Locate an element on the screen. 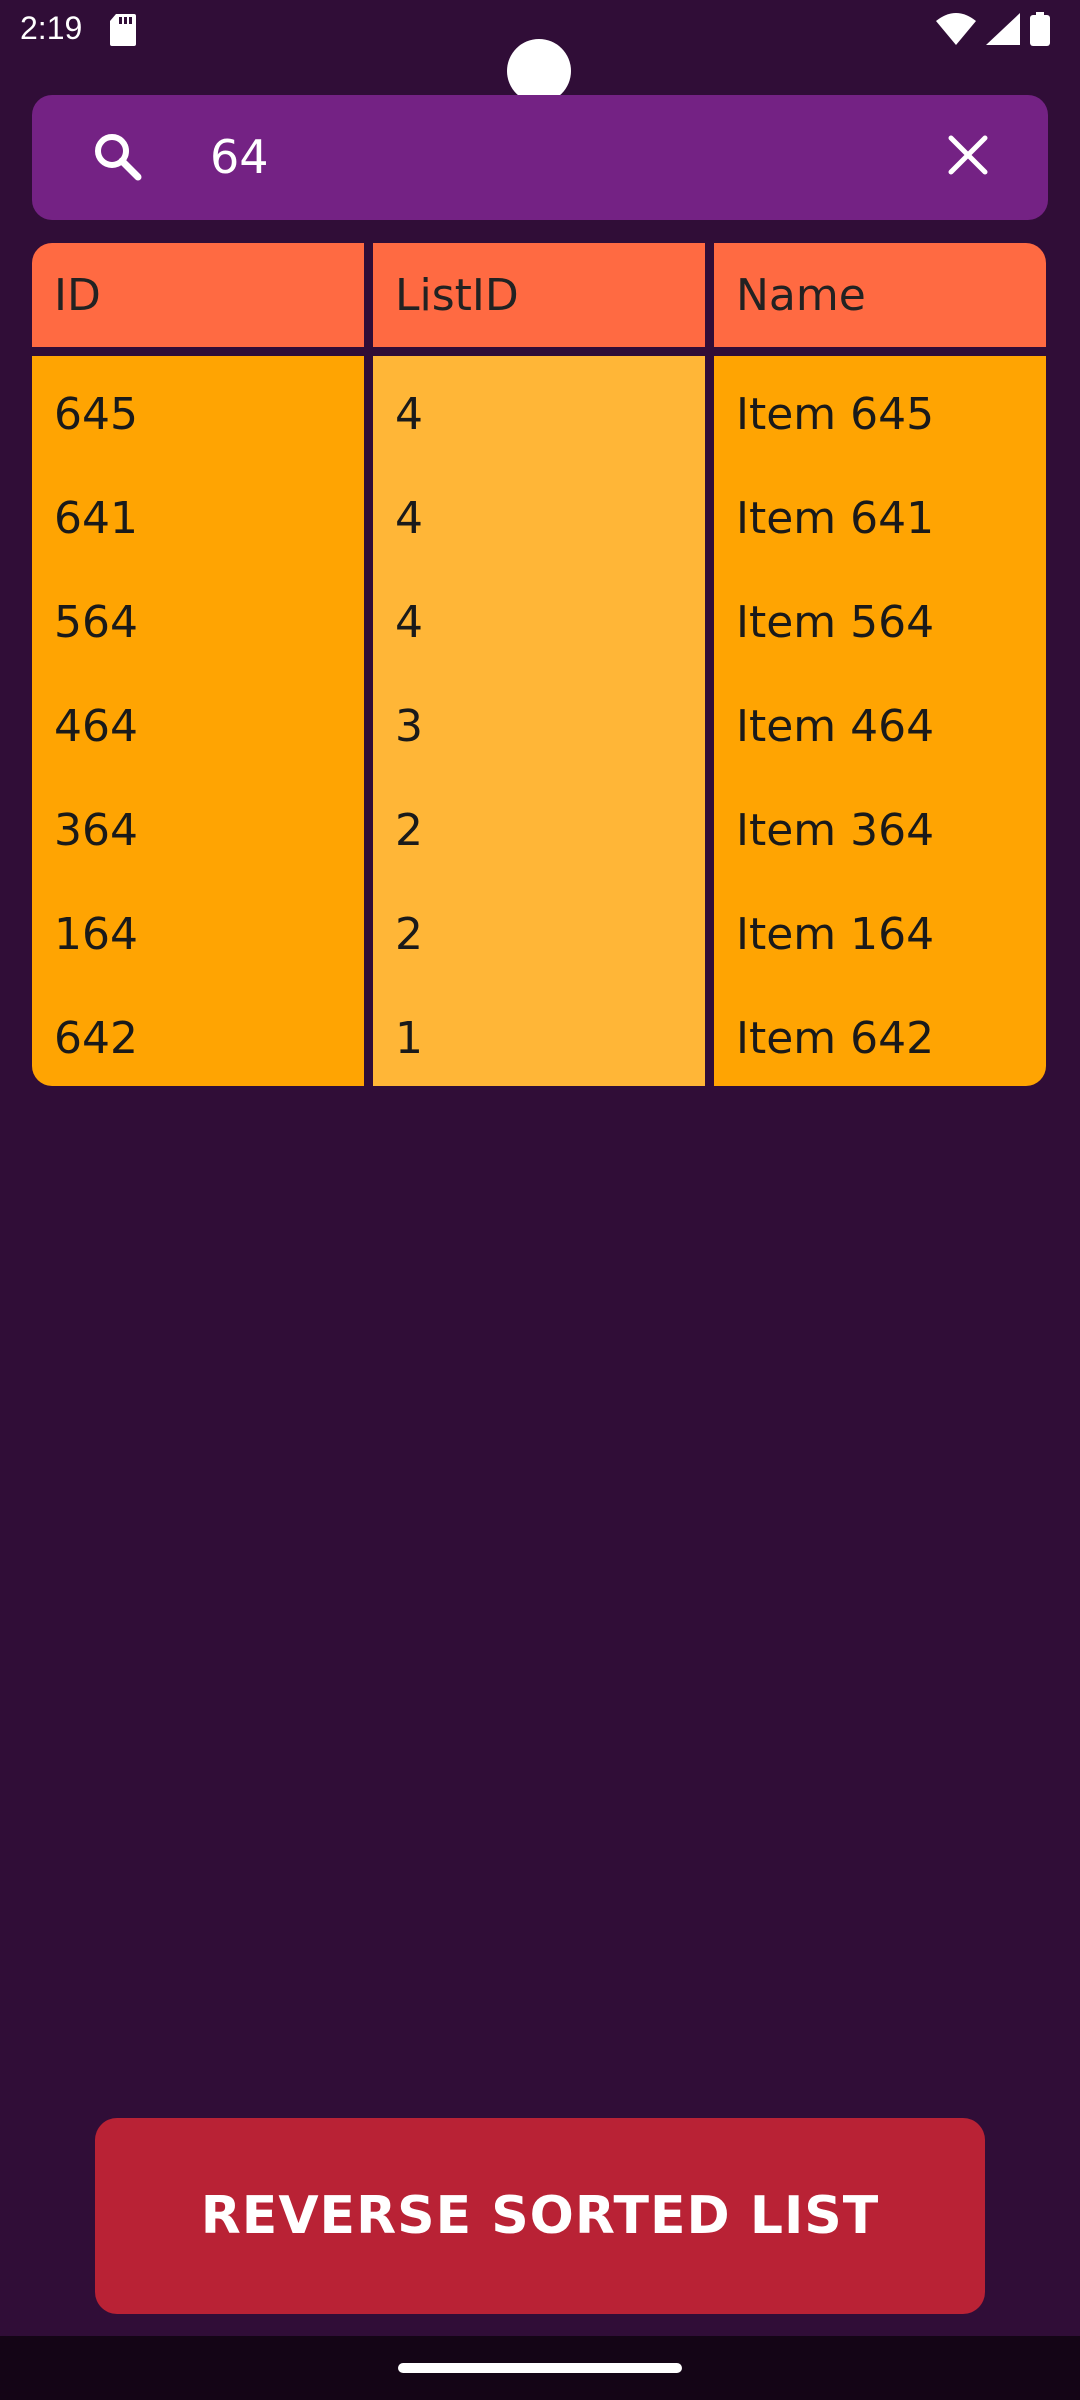  cell-id: 164 is located at coordinates (198, 934).